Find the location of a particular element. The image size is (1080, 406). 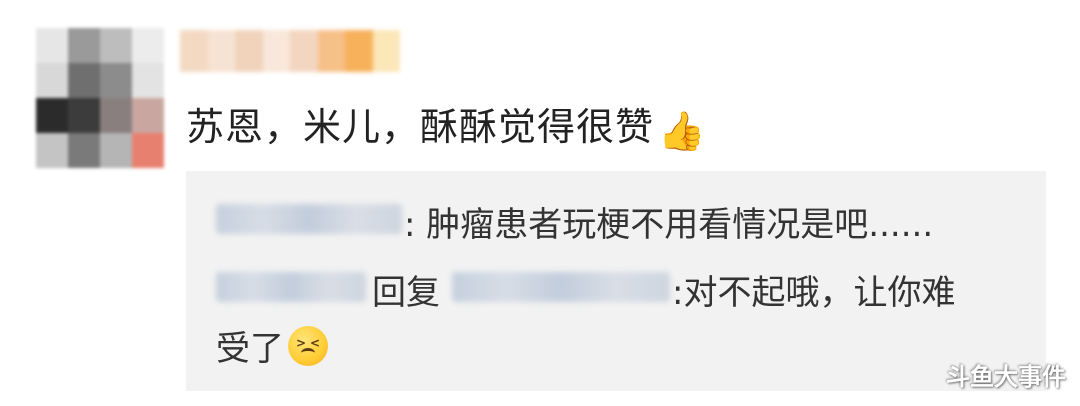

reply-2-content-line1: :对不起哦，让你难 is located at coordinates (813, 289).